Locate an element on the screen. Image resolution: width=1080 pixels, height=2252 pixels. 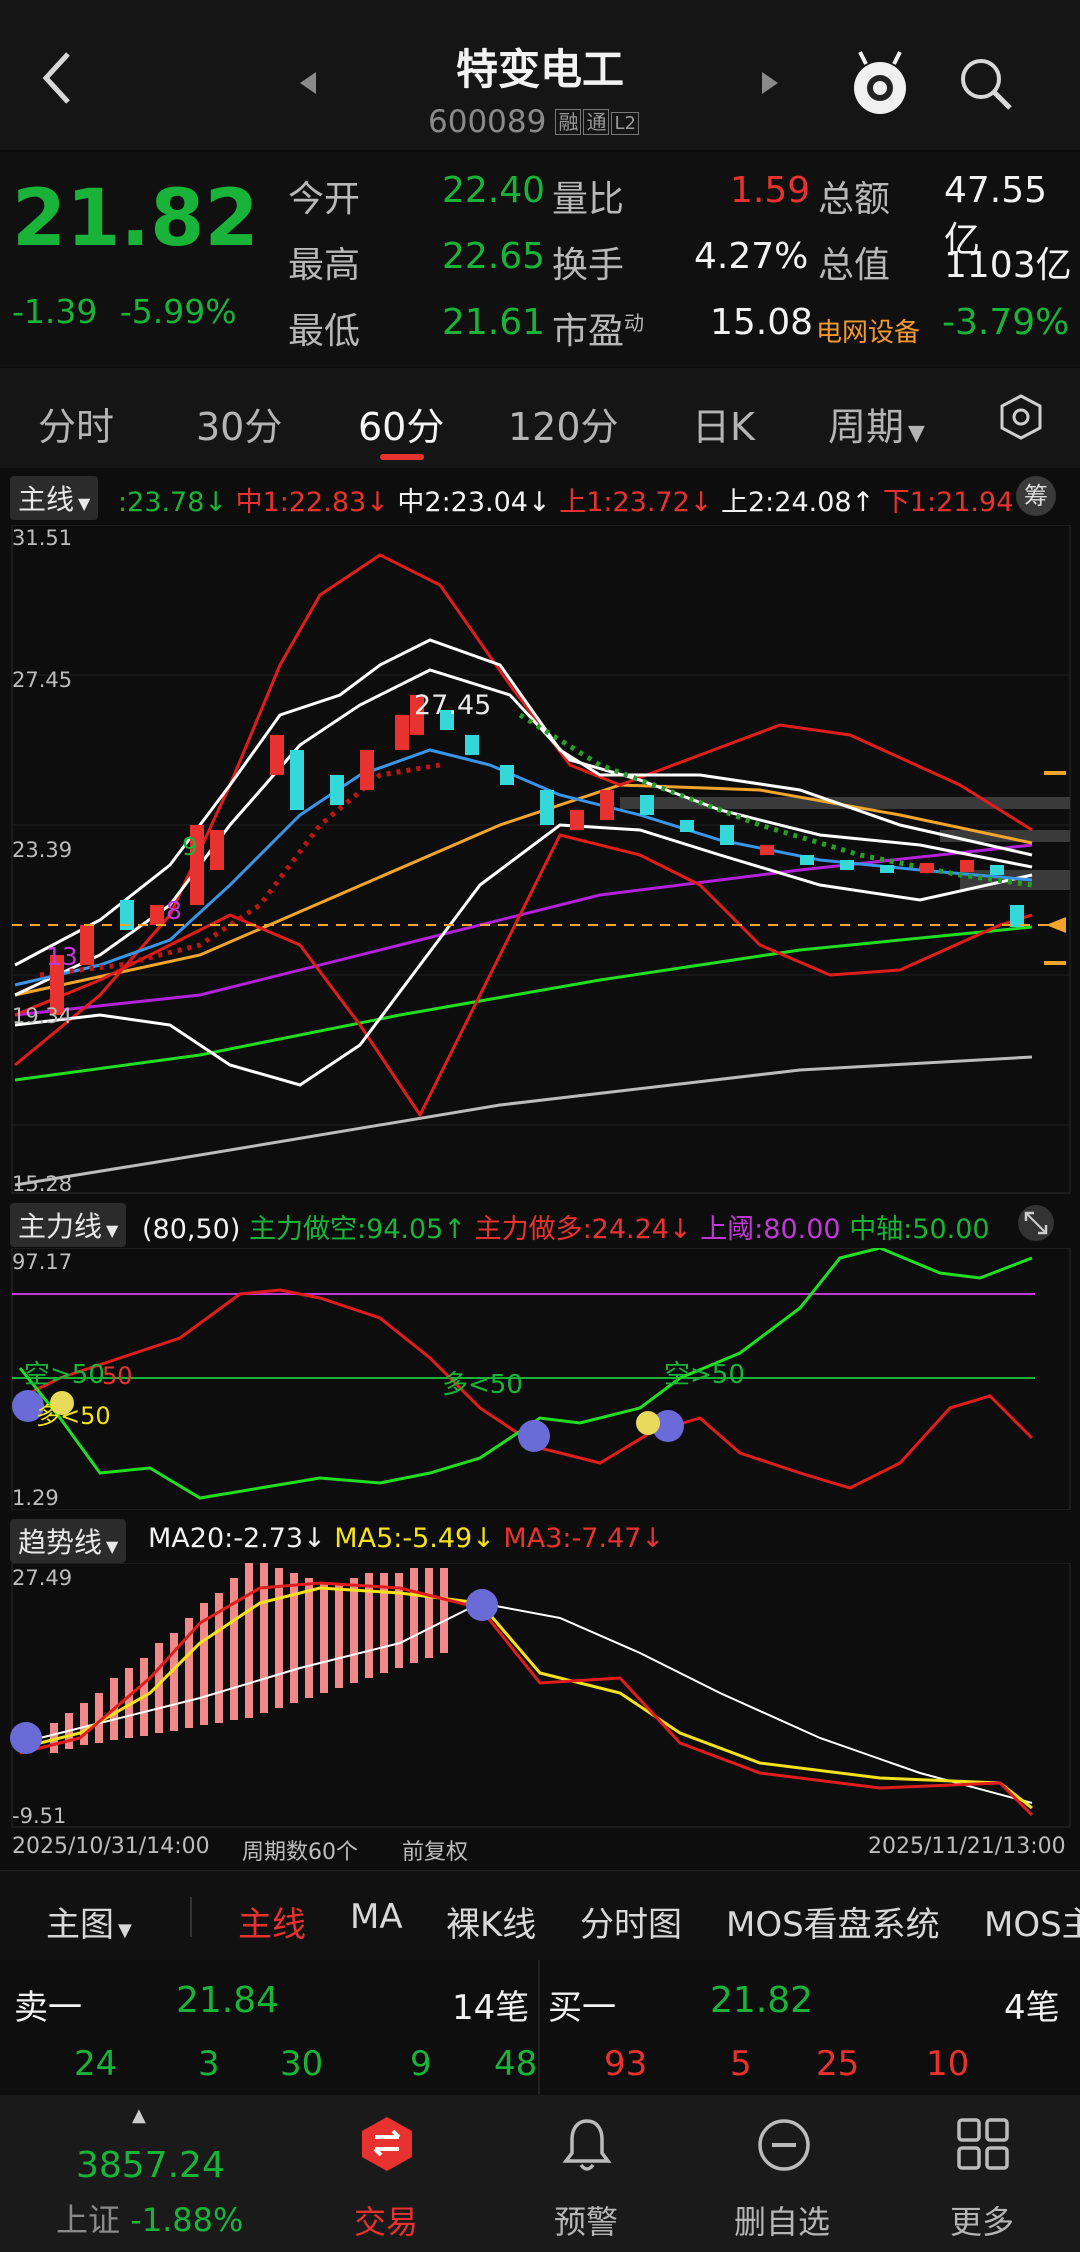
pe-label-sup: 动 is located at coordinates (634, 323).